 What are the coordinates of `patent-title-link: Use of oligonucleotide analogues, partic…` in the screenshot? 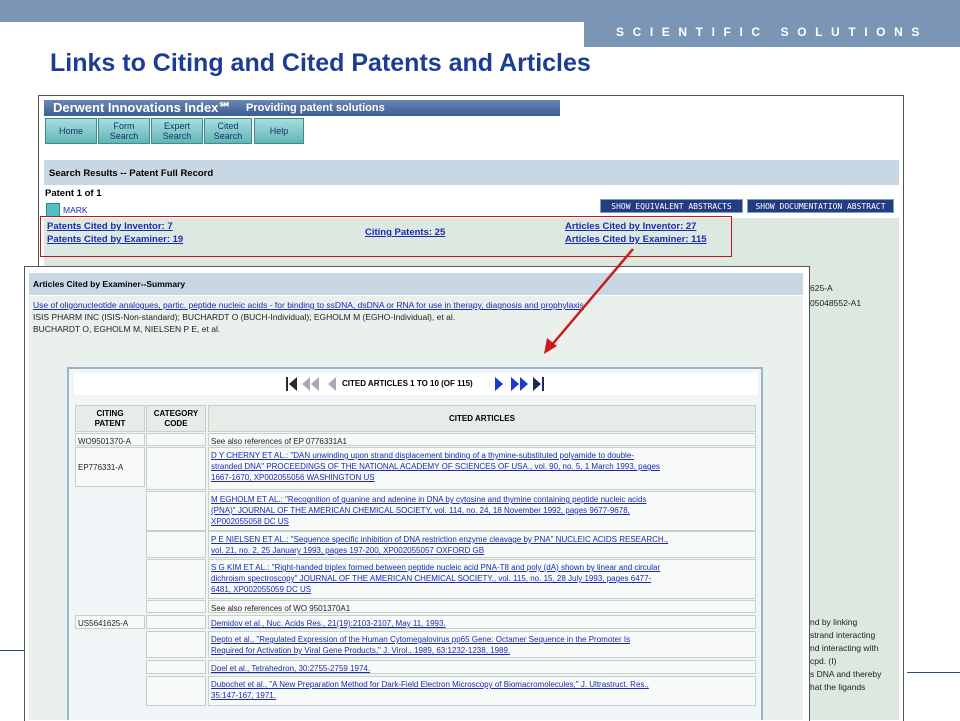 It's located at (308, 305).